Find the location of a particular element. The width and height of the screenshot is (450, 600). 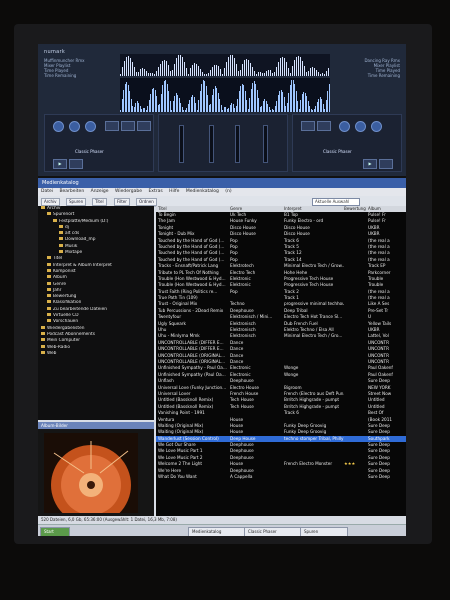

menu-item: Wiedergabe is located at coordinates (128, 191).